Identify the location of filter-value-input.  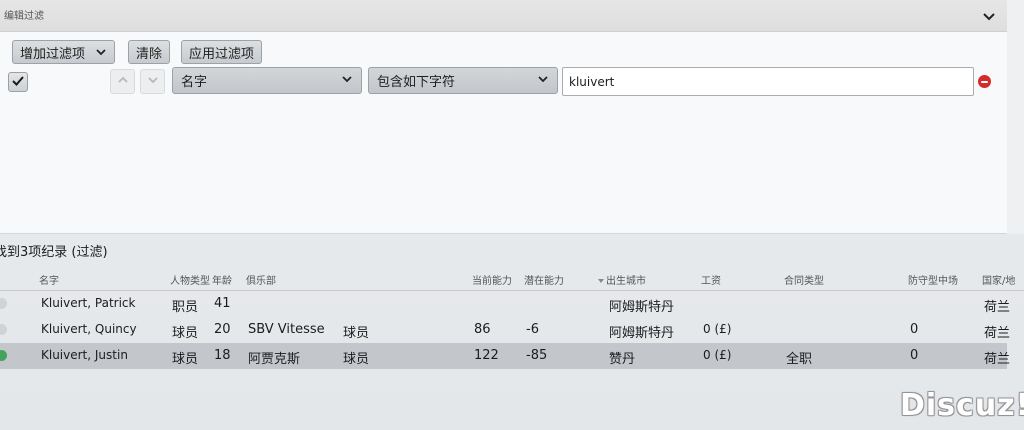
(768, 81).